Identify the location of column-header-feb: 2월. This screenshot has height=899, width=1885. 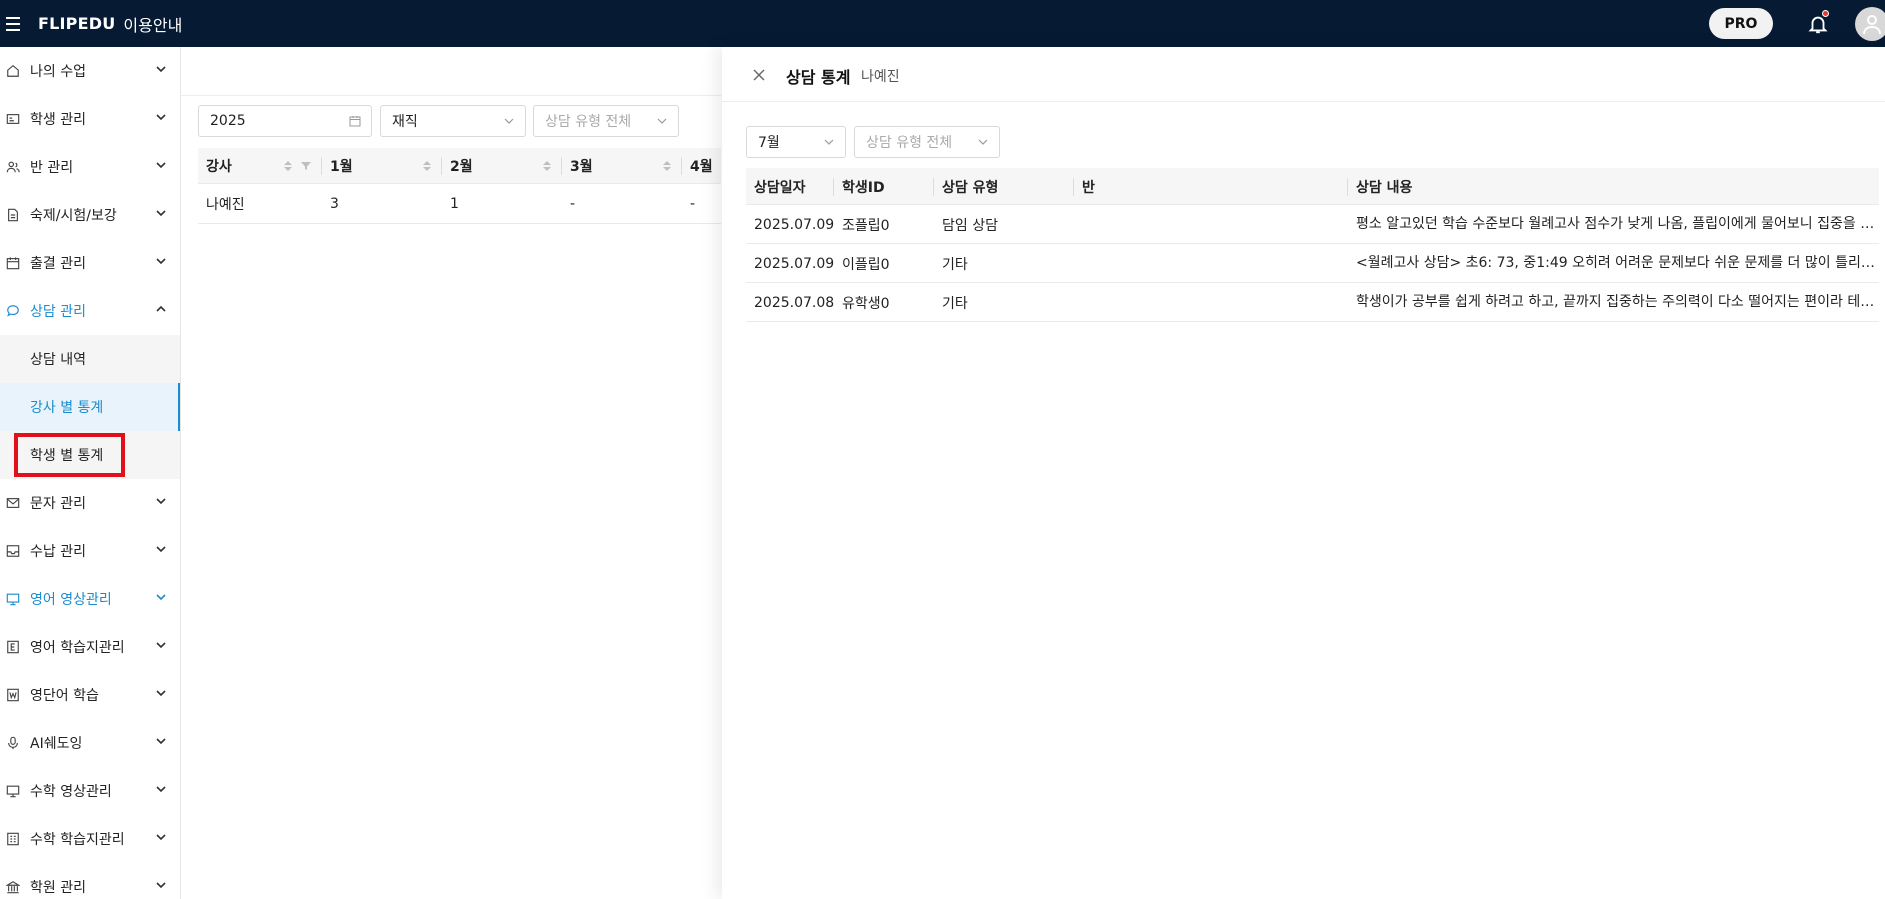
(502, 166).